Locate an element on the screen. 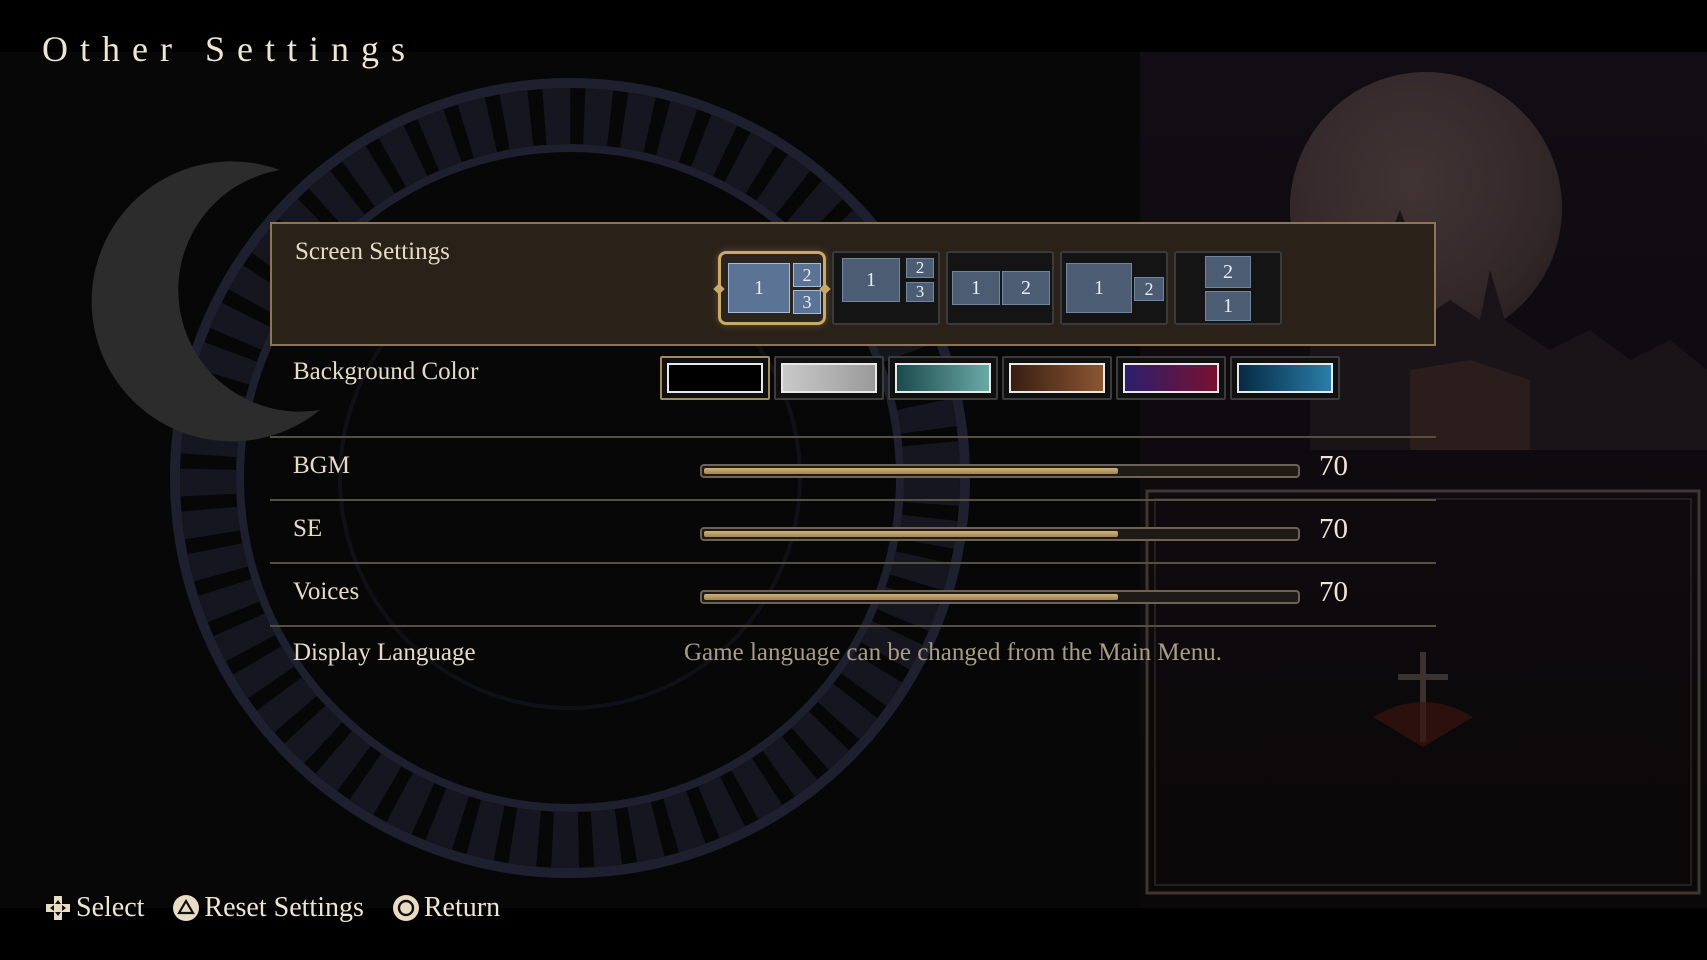 Image resolution: width=1707 pixels, height=960 pixels. screen-layout-option-5: 2 1 is located at coordinates (1228, 288).